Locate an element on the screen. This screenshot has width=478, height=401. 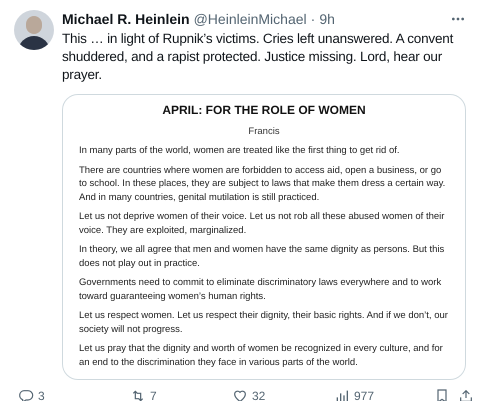
reply-count: 3 is located at coordinates (41, 394).